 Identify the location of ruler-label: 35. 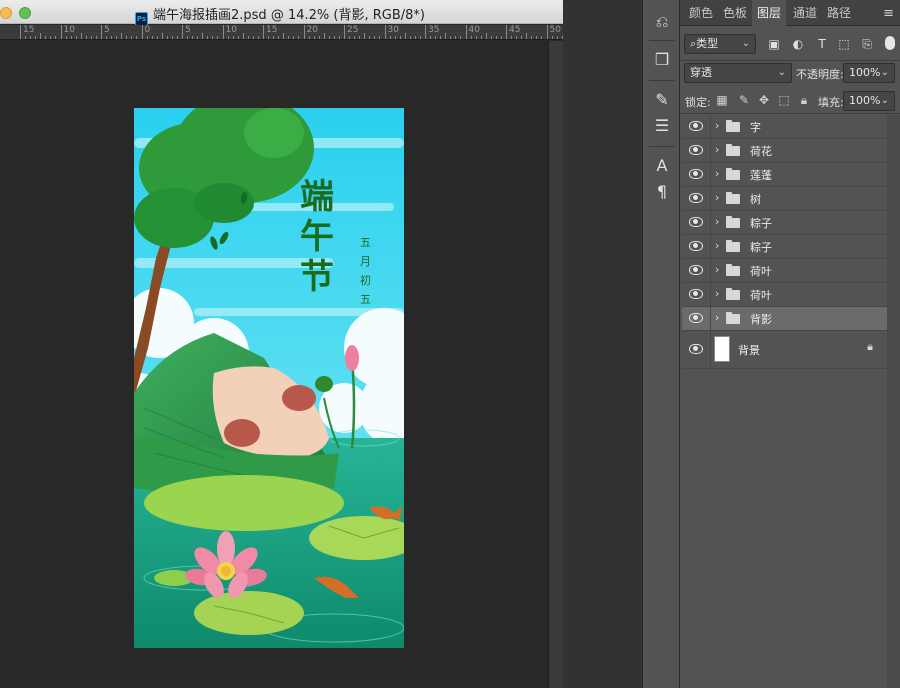
(434, 30).